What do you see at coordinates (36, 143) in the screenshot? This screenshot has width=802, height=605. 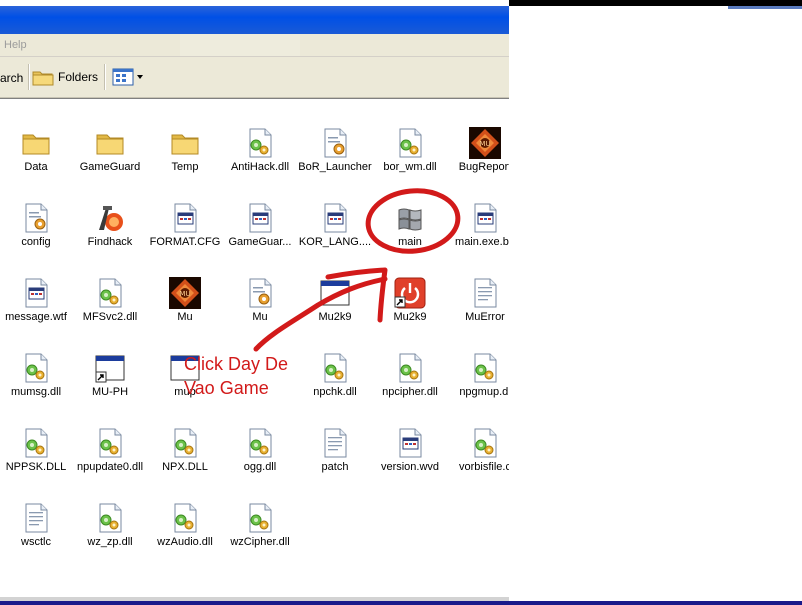 I see `folder-icon` at bounding box center [36, 143].